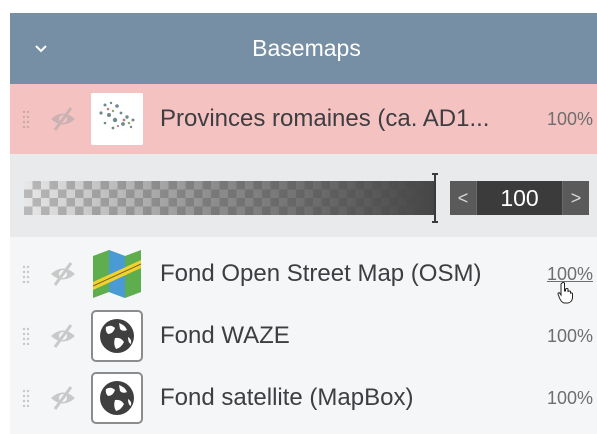 This screenshot has height=434, width=597. What do you see at coordinates (117, 274) in the screenshot?
I see `map-icon` at bounding box center [117, 274].